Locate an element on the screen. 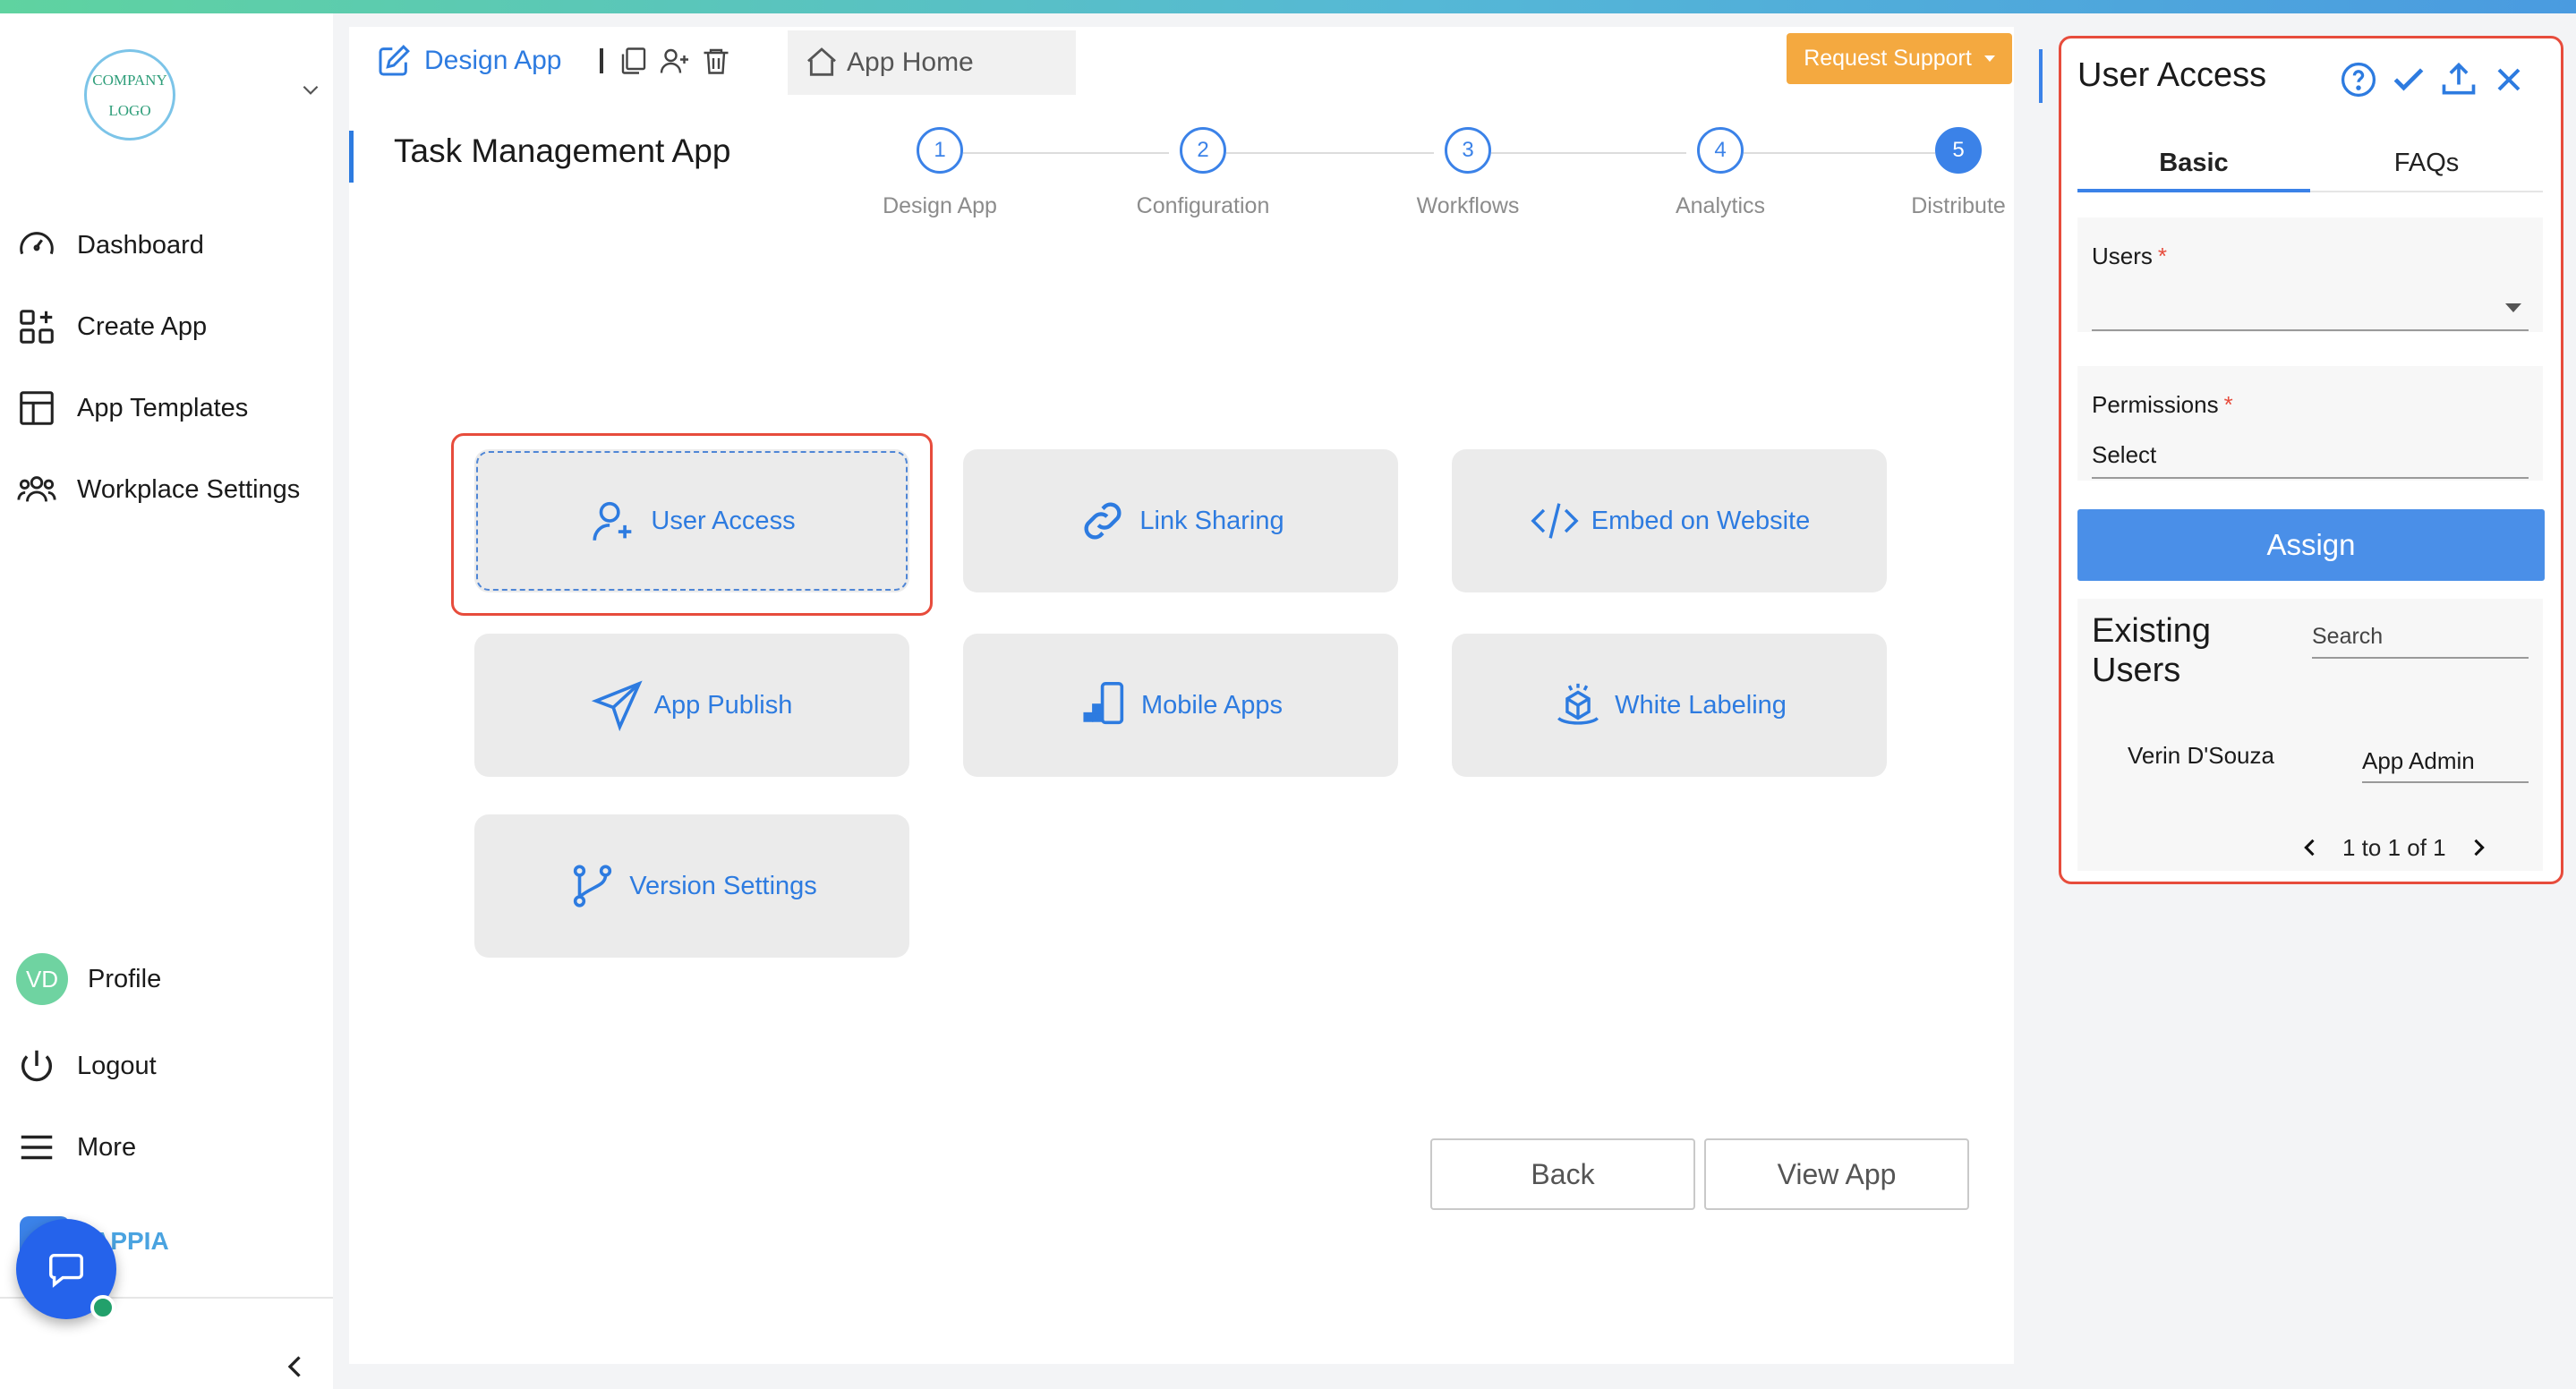 Image resolution: width=2576 pixels, height=1389 pixels. pagination-text: 1 to 1 of 1 is located at coordinates (2394, 847).